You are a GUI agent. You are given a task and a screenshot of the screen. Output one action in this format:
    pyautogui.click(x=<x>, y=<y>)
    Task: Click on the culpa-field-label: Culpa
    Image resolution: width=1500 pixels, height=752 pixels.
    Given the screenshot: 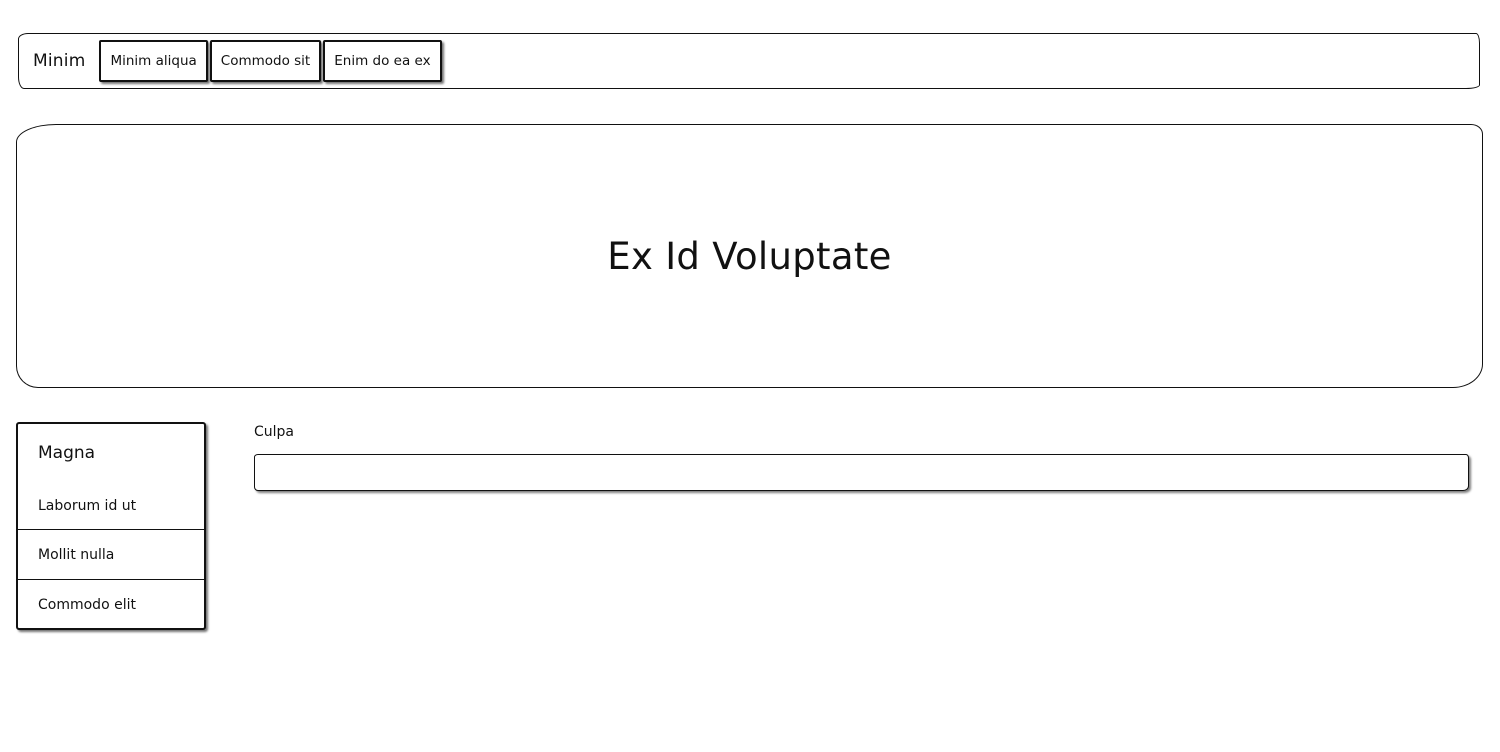 What is the action you would take?
    pyautogui.click(x=274, y=432)
    